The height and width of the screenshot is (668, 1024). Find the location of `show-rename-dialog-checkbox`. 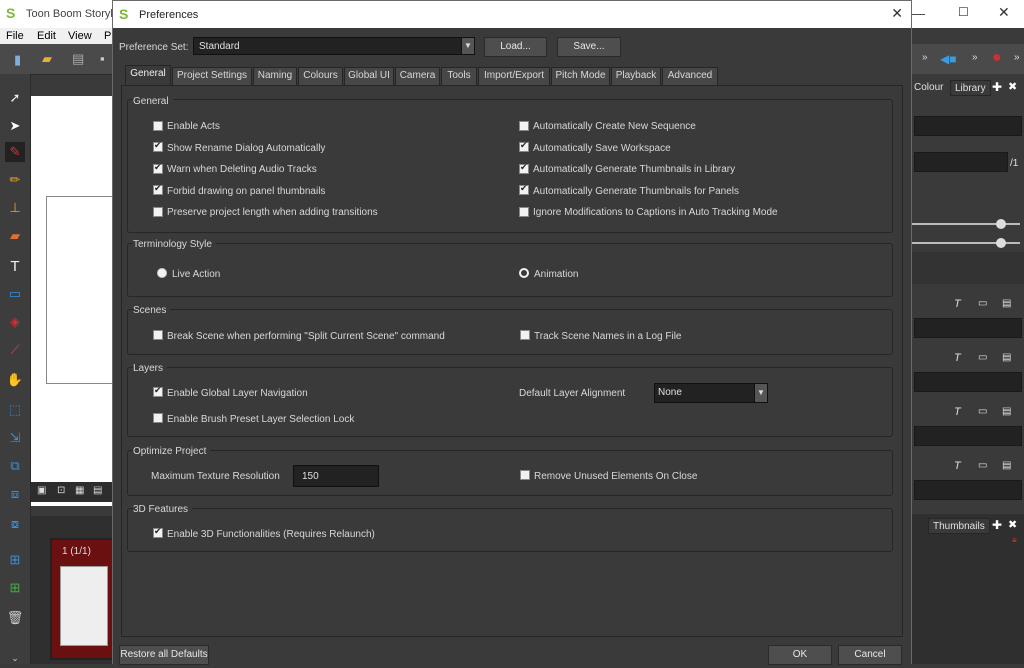

show-rename-dialog-checkbox is located at coordinates (158, 146).